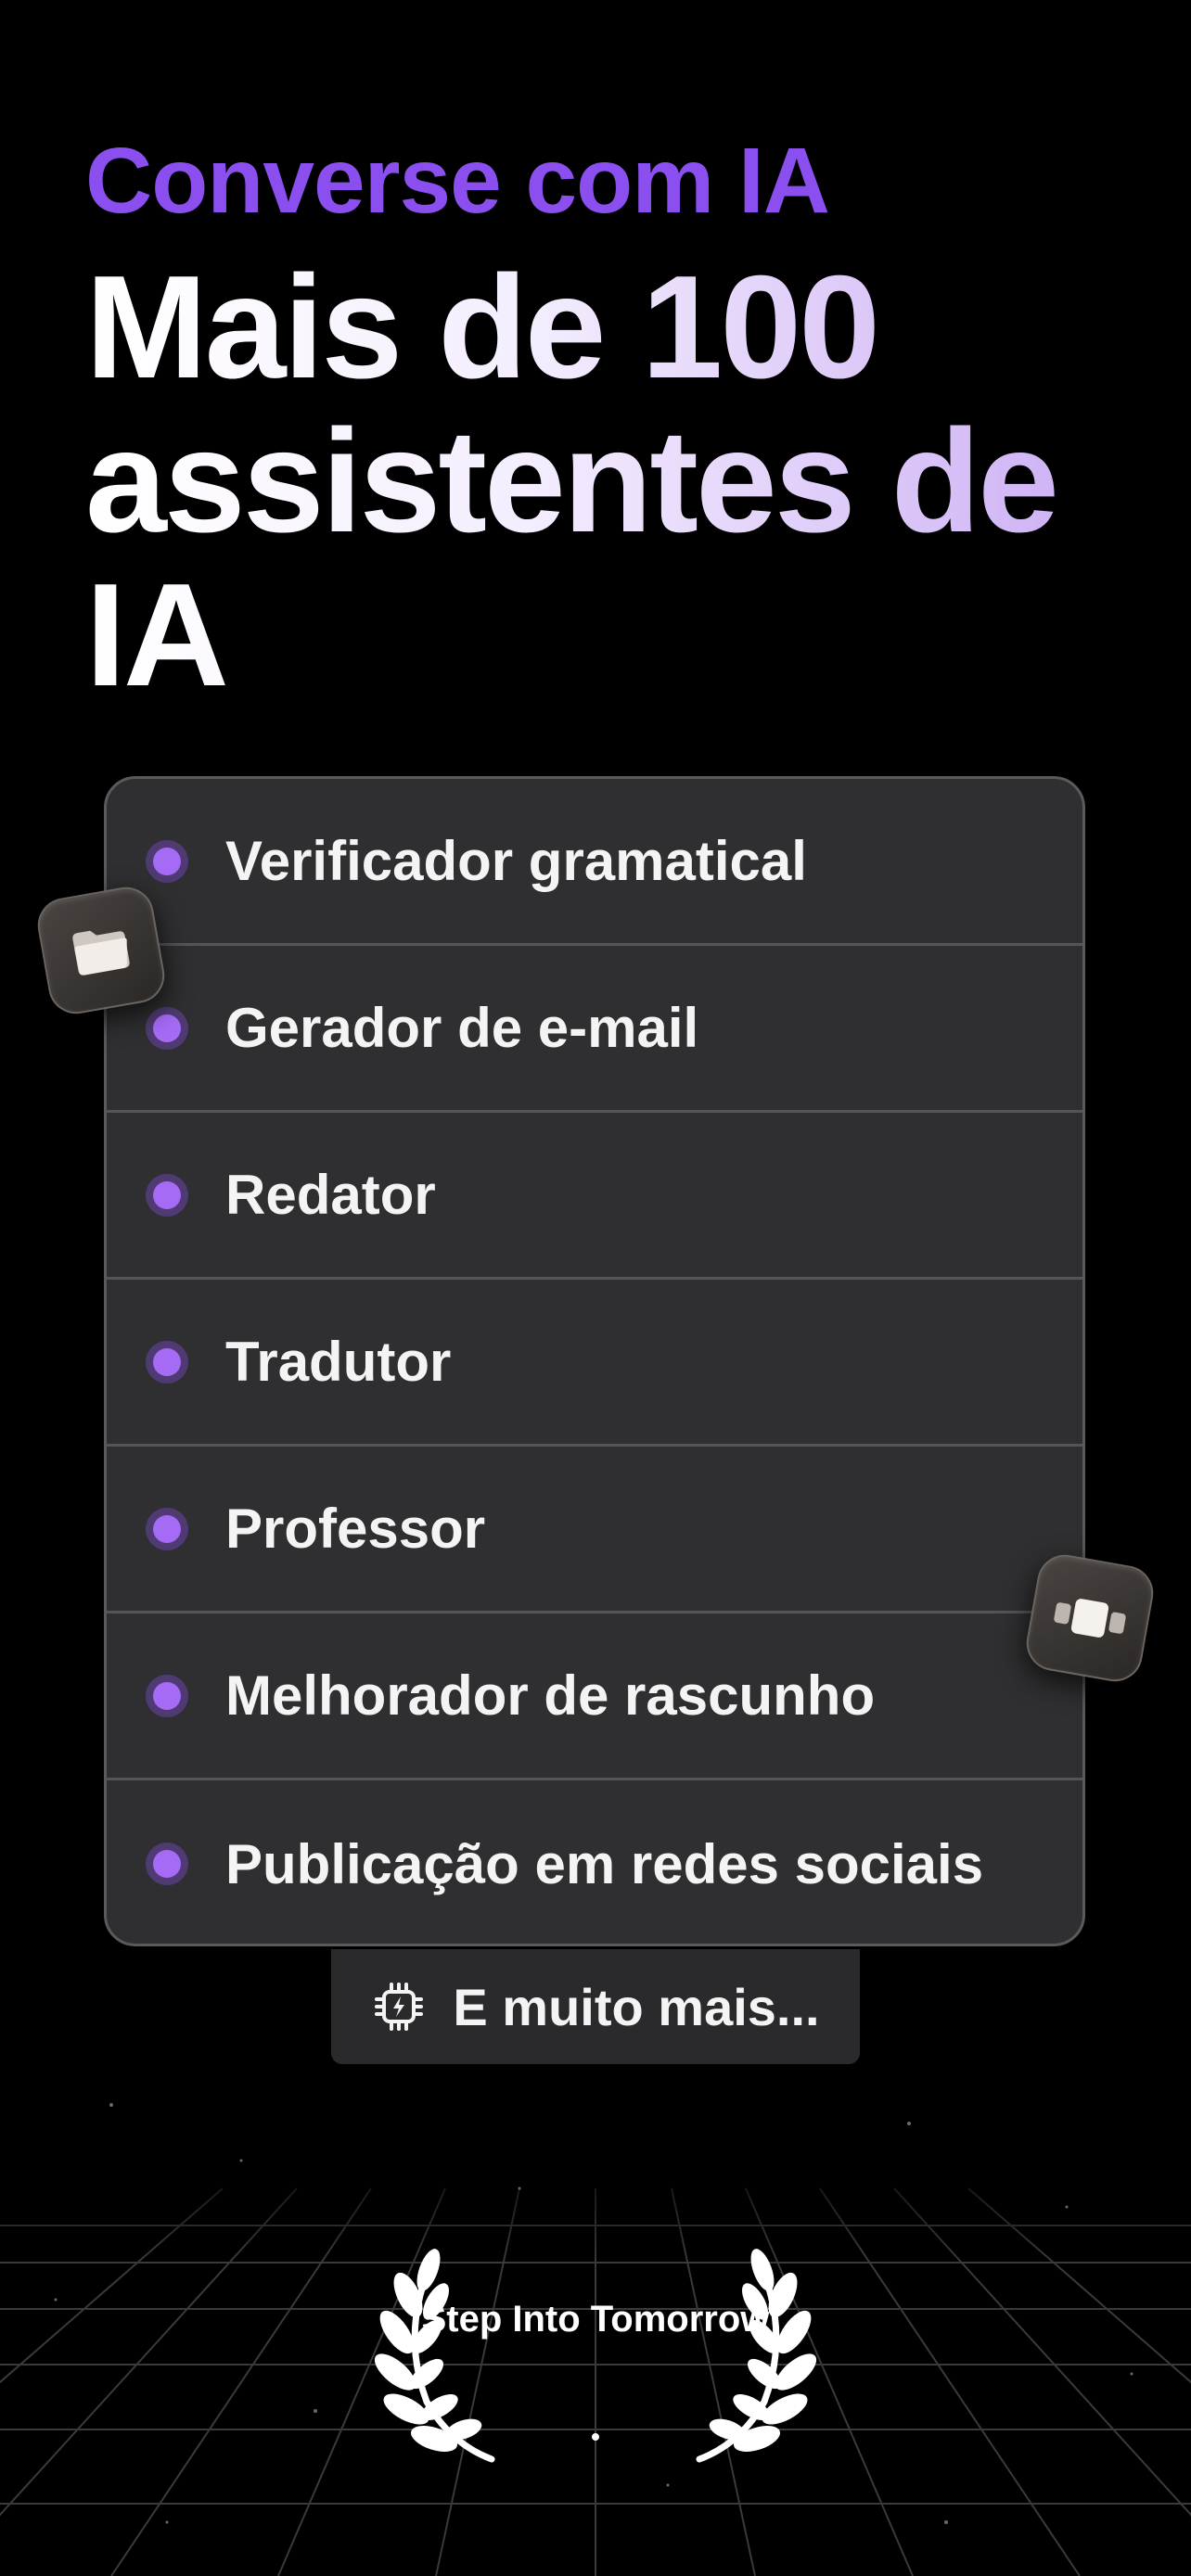 This screenshot has width=1191, height=2576. What do you see at coordinates (550, 1695) in the screenshot?
I see `assistant-label: Melhorador de rascunho` at bounding box center [550, 1695].